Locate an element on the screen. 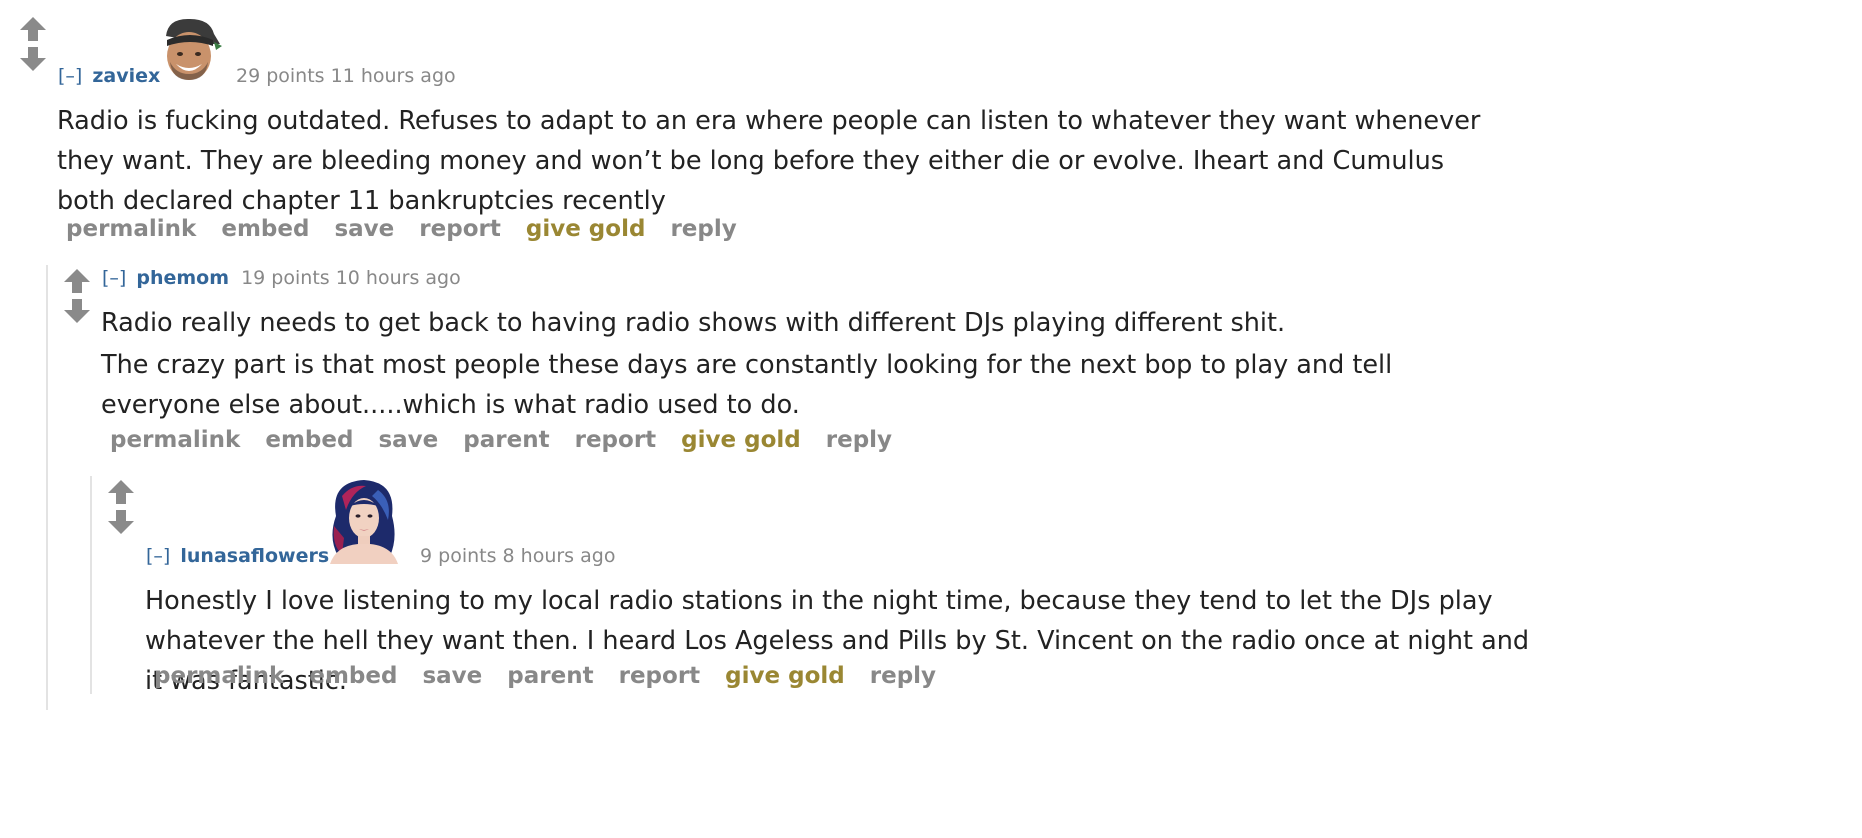 This screenshot has height=838, width=1862. thread-line-level1 is located at coordinates (47, 487).